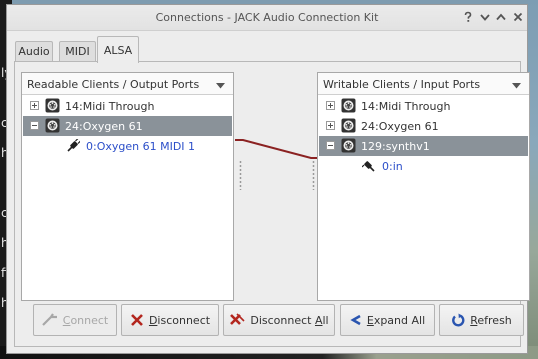  Describe the element at coordinates (137, 320) in the screenshot. I see `disconnect-icon` at that location.